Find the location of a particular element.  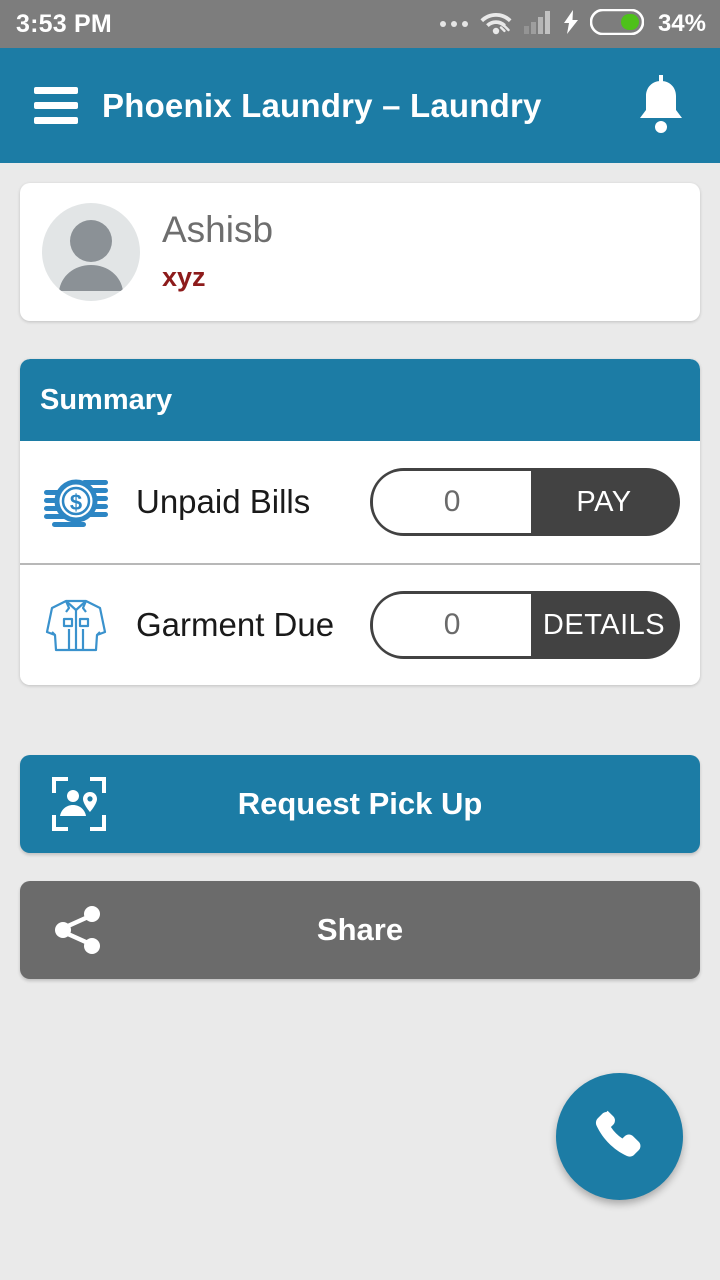

garment-due-value: 0 is located at coordinates (452, 625).